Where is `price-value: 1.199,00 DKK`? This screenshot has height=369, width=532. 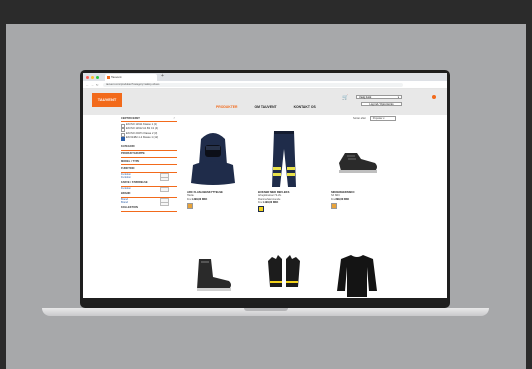
price-value: 1.199,00 DKK is located at coordinates (270, 203).